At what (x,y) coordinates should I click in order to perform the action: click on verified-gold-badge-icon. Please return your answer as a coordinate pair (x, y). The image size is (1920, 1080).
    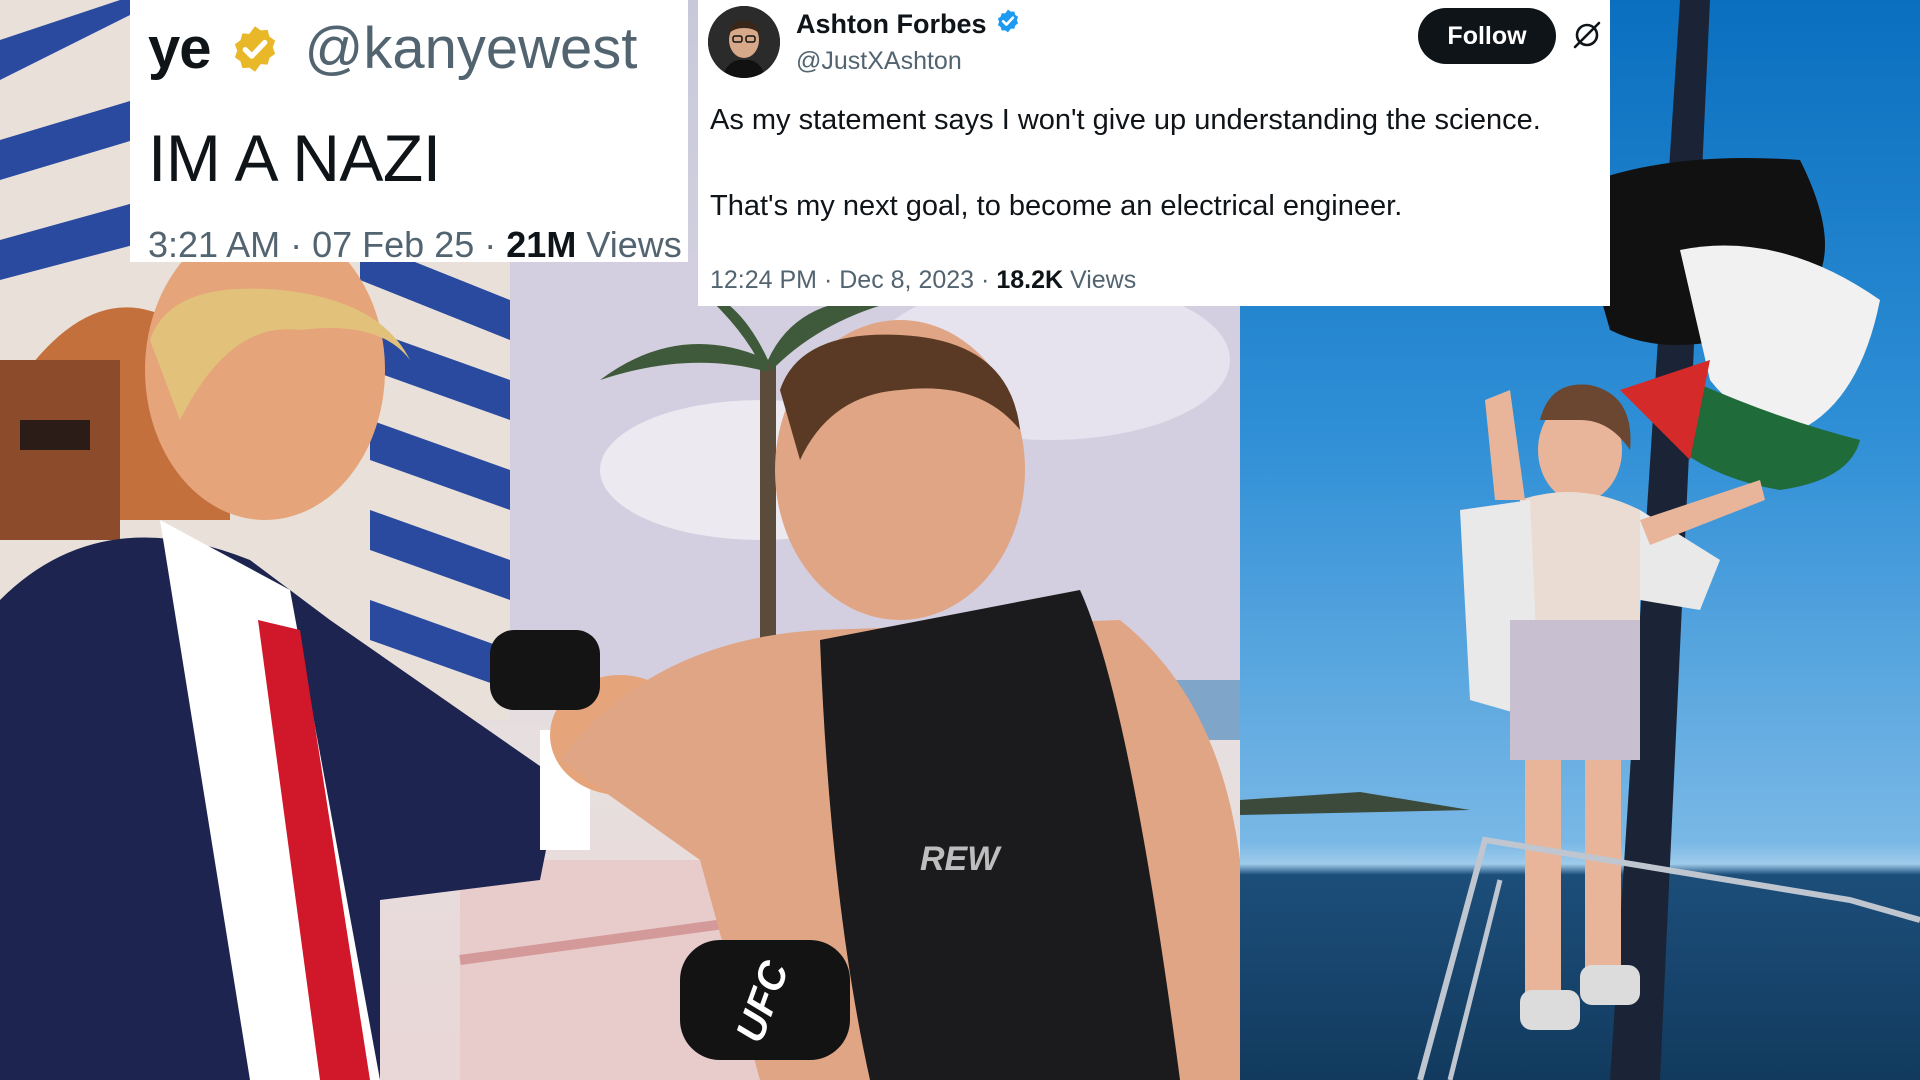
    Looking at the image, I should click on (255, 51).